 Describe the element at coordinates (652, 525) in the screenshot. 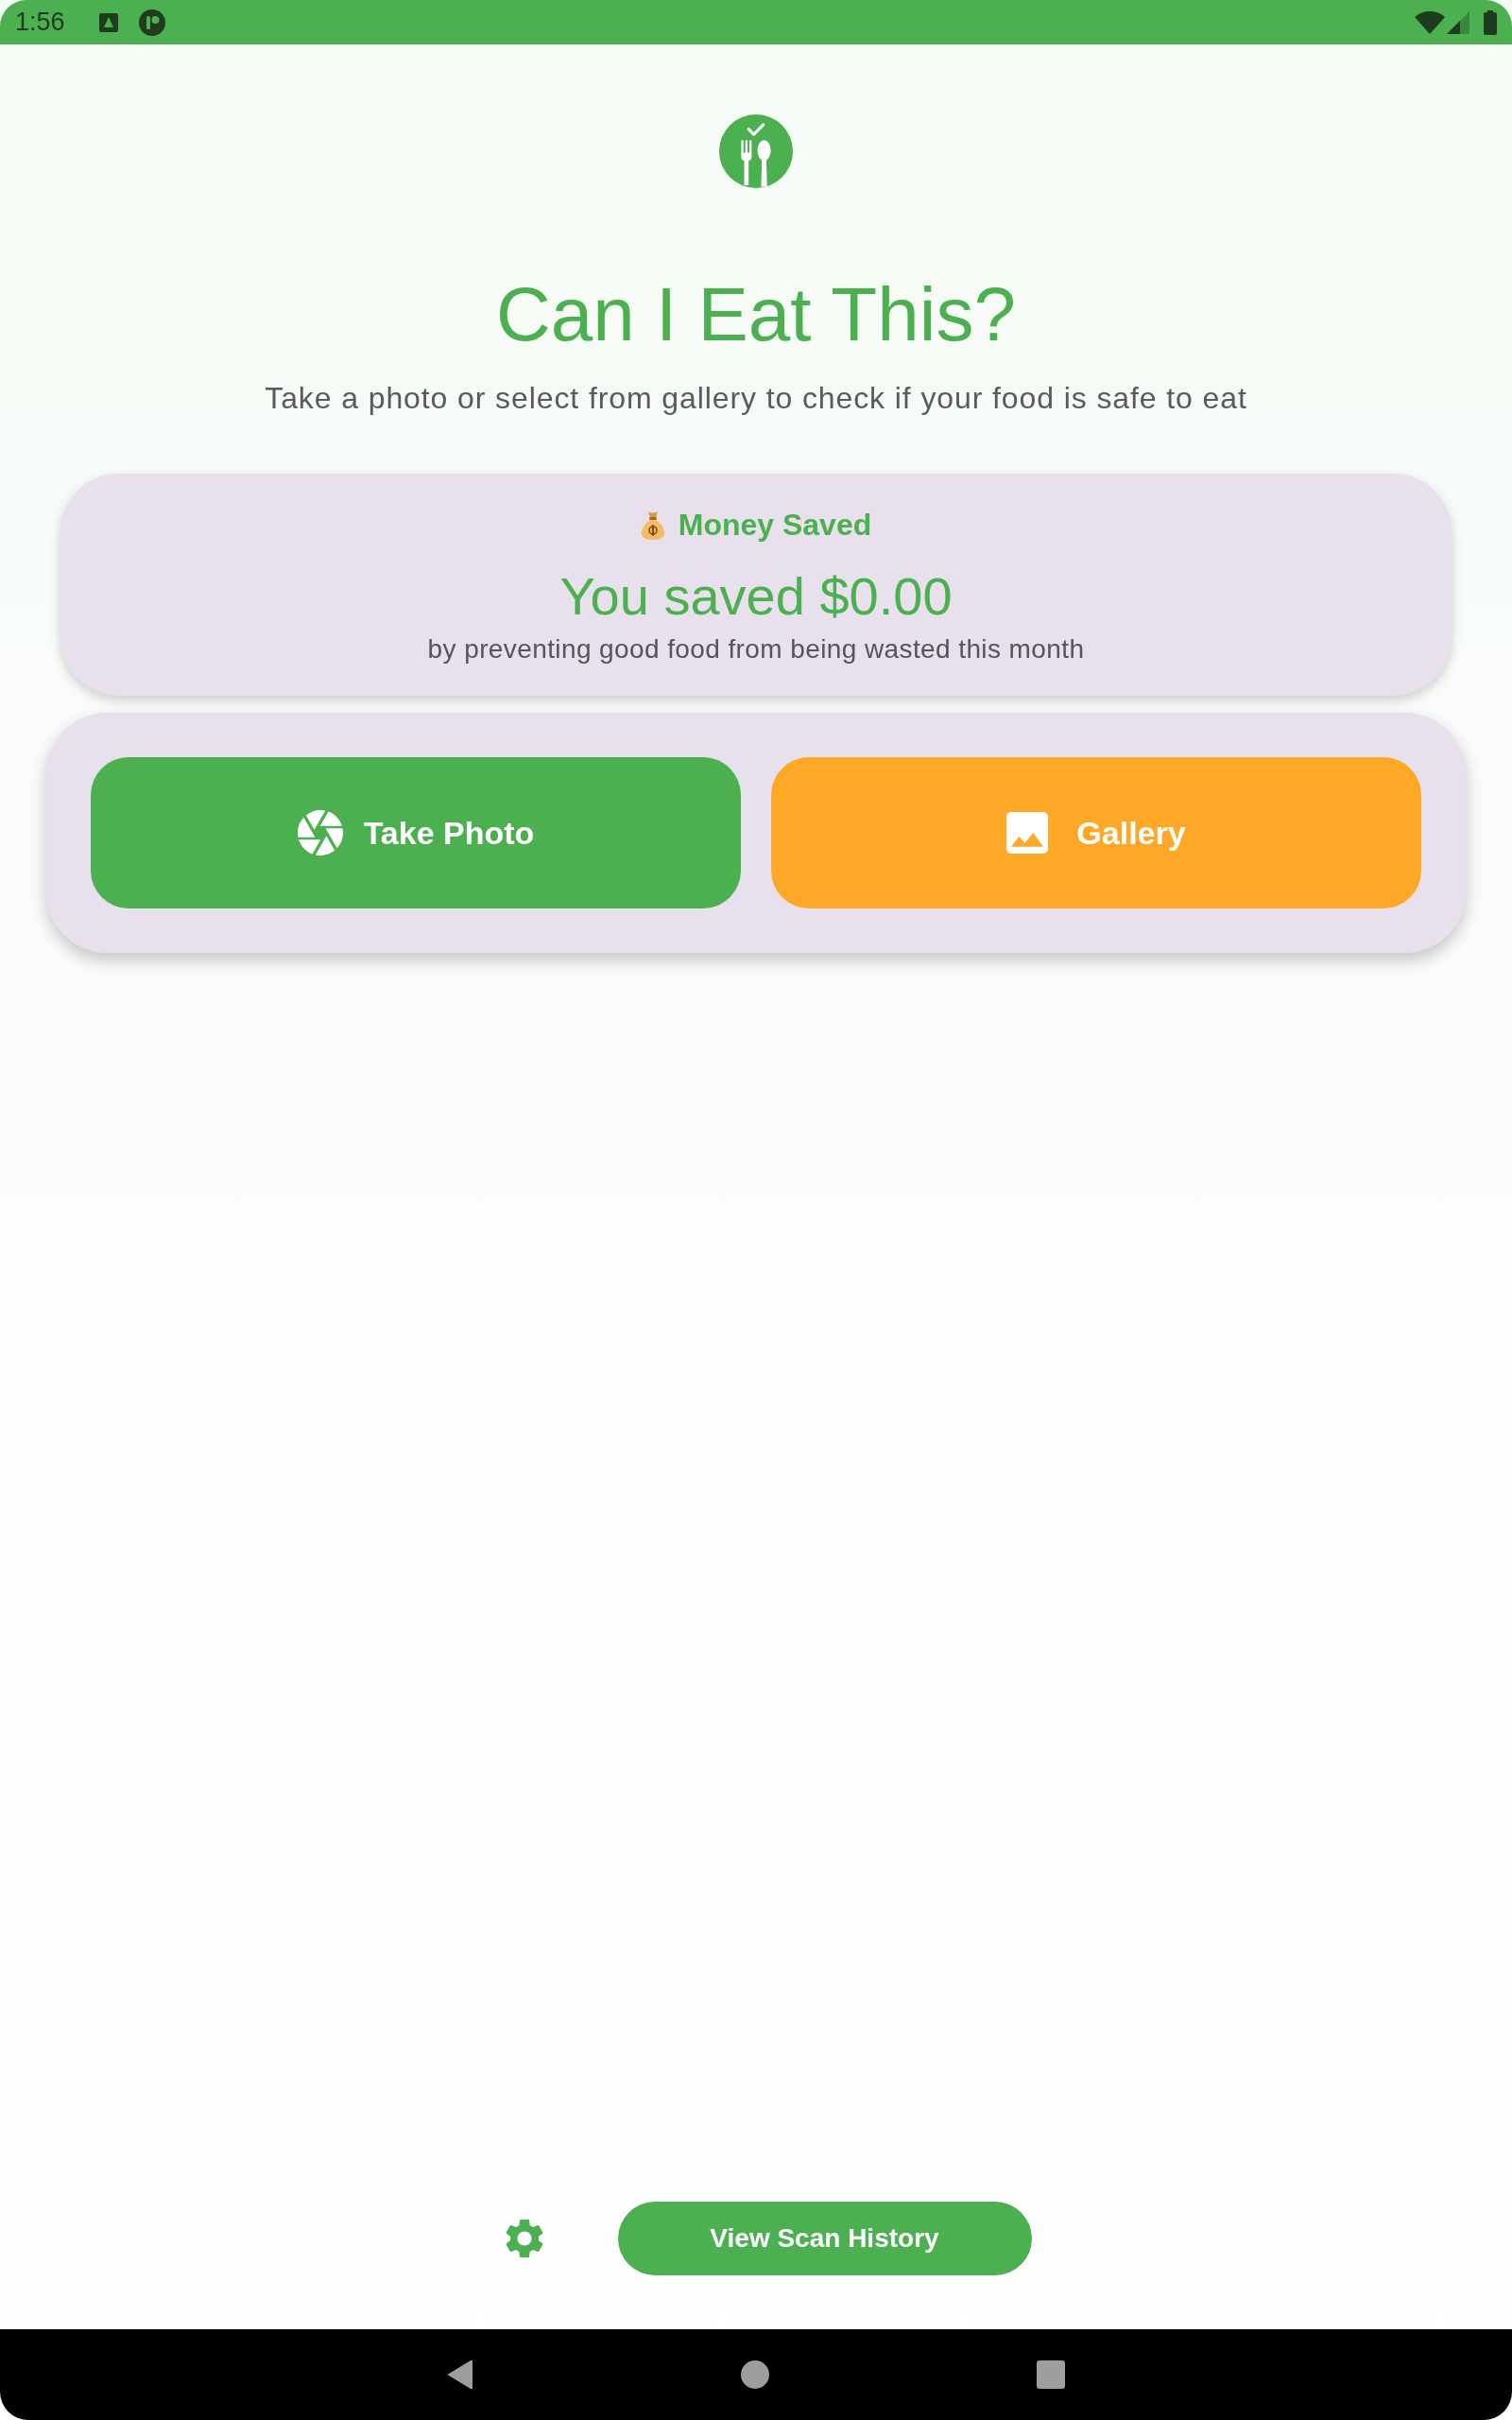

I see `money-bag-icon` at that location.